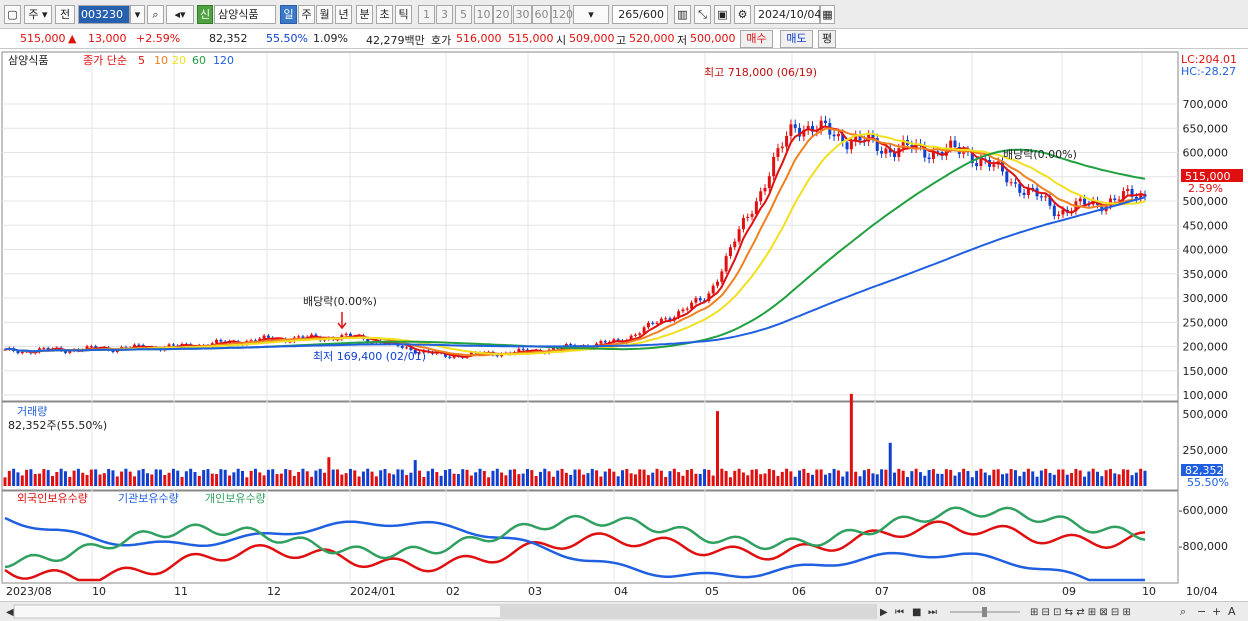  What do you see at coordinates (38, 14) in the screenshot?
I see `market-type-select: 주 ▾` at bounding box center [38, 14].